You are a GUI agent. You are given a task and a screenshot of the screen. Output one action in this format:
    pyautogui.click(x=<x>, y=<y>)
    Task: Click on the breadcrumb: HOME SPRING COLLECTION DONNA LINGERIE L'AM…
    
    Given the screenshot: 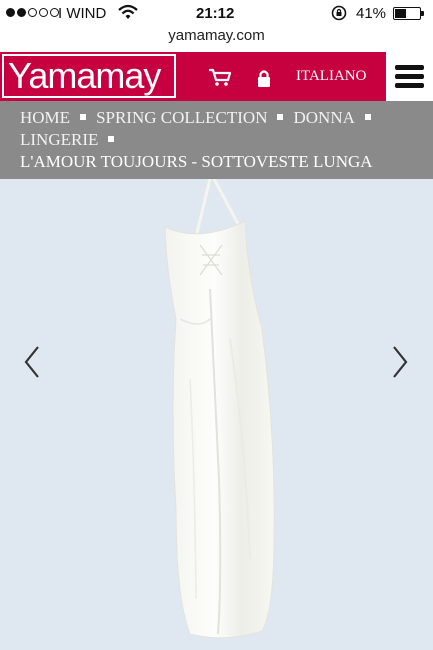 What is the action you would take?
    pyautogui.click(x=216, y=140)
    